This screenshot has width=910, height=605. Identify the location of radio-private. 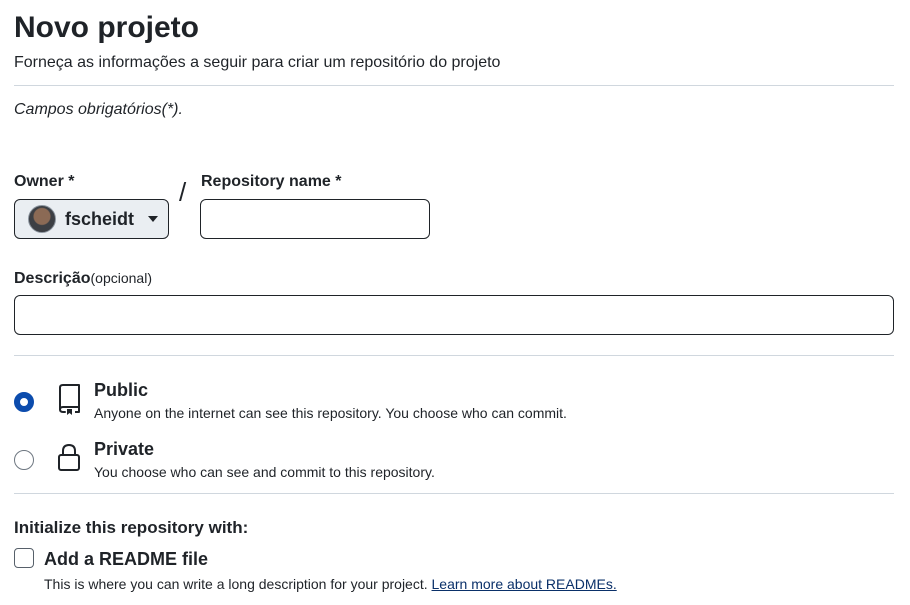
(24, 460).